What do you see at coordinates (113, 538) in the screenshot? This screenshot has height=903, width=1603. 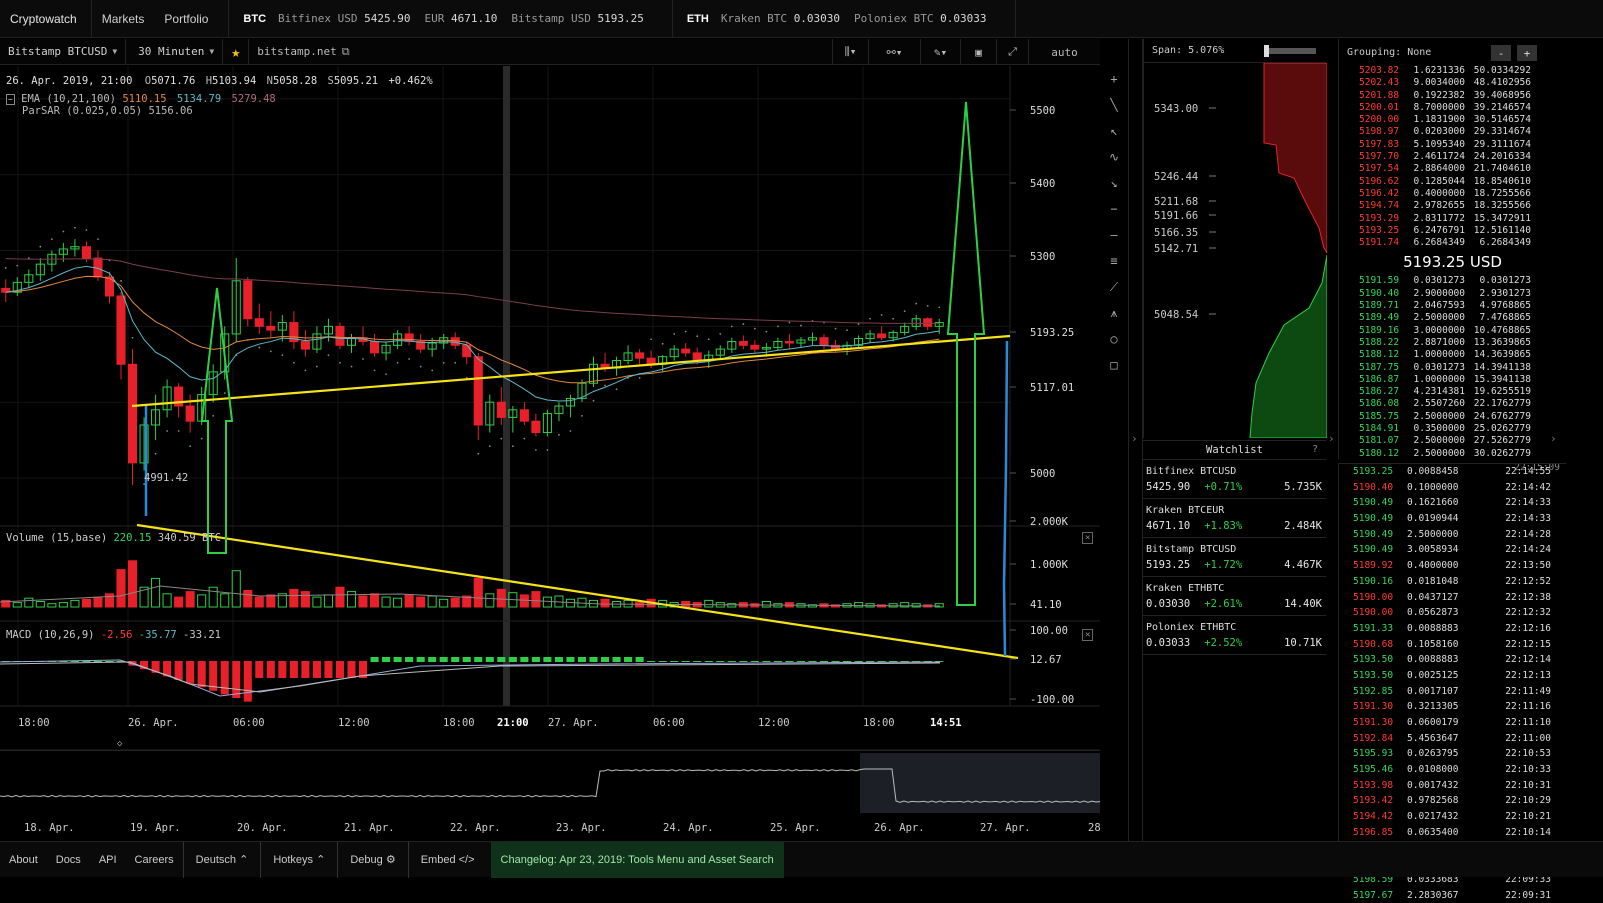 I see `volume-legend: Volume (15,base) 220.15 340.59 BTC` at bounding box center [113, 538].